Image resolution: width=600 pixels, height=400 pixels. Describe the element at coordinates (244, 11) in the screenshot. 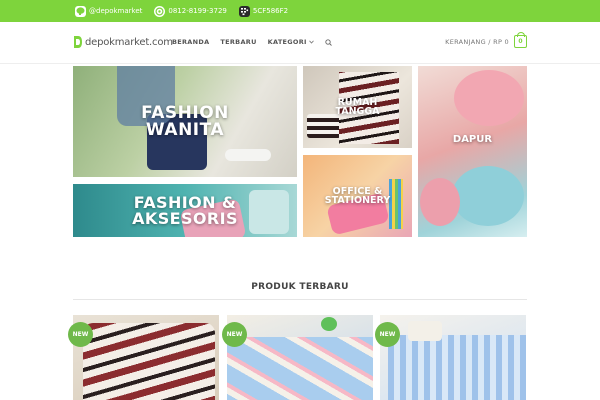

I see `bbm-icon` at that location.